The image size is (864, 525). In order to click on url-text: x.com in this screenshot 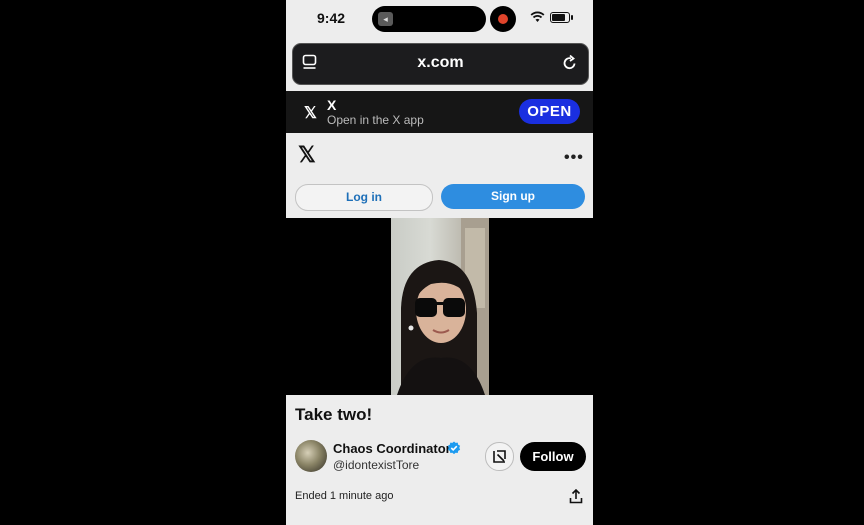, I will do `click(440, 63)`.